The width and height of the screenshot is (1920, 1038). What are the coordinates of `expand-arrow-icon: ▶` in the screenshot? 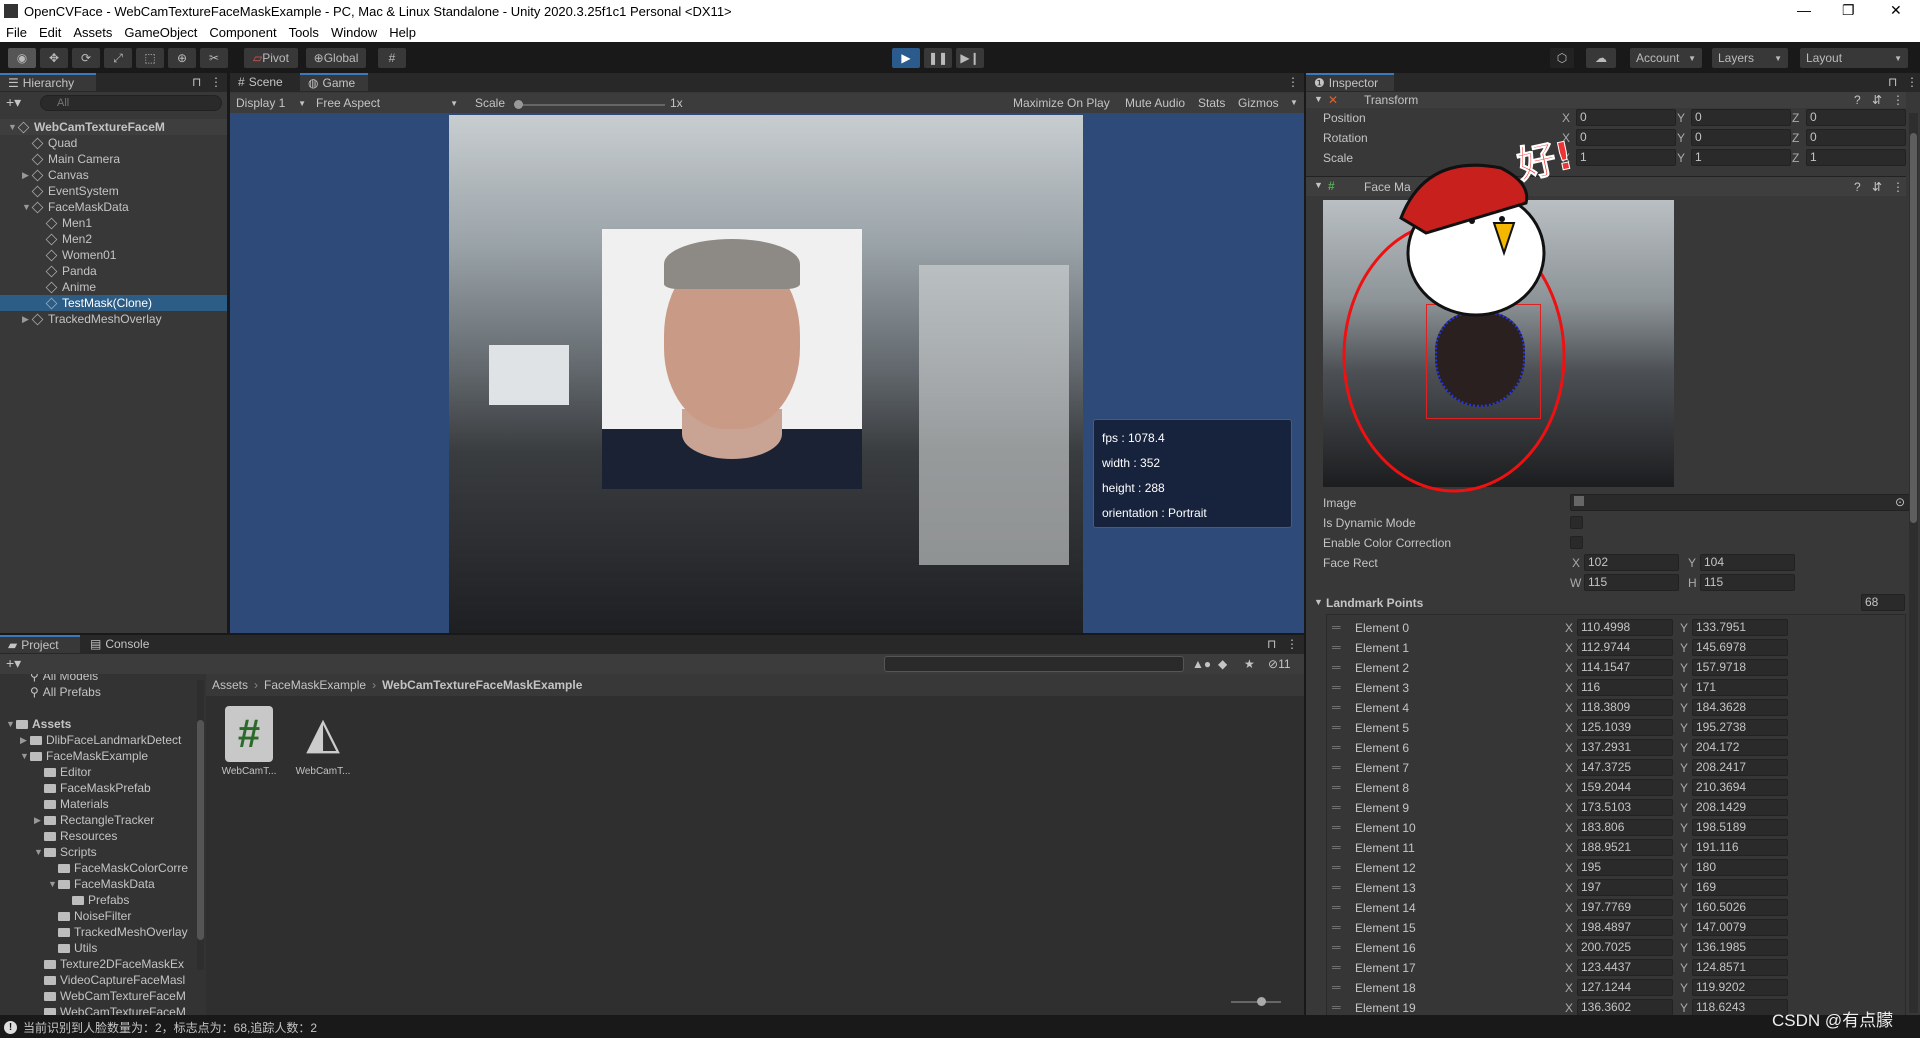 It's located at (39, 820).